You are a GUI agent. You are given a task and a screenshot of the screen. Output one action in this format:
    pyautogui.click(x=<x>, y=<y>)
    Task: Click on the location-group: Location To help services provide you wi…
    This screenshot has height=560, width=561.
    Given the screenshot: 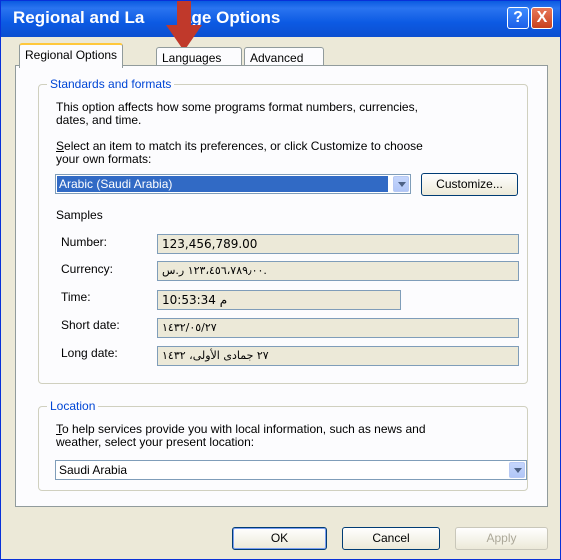 What is the action you would take?
    pyautogui.click(x=283, y=445)
    